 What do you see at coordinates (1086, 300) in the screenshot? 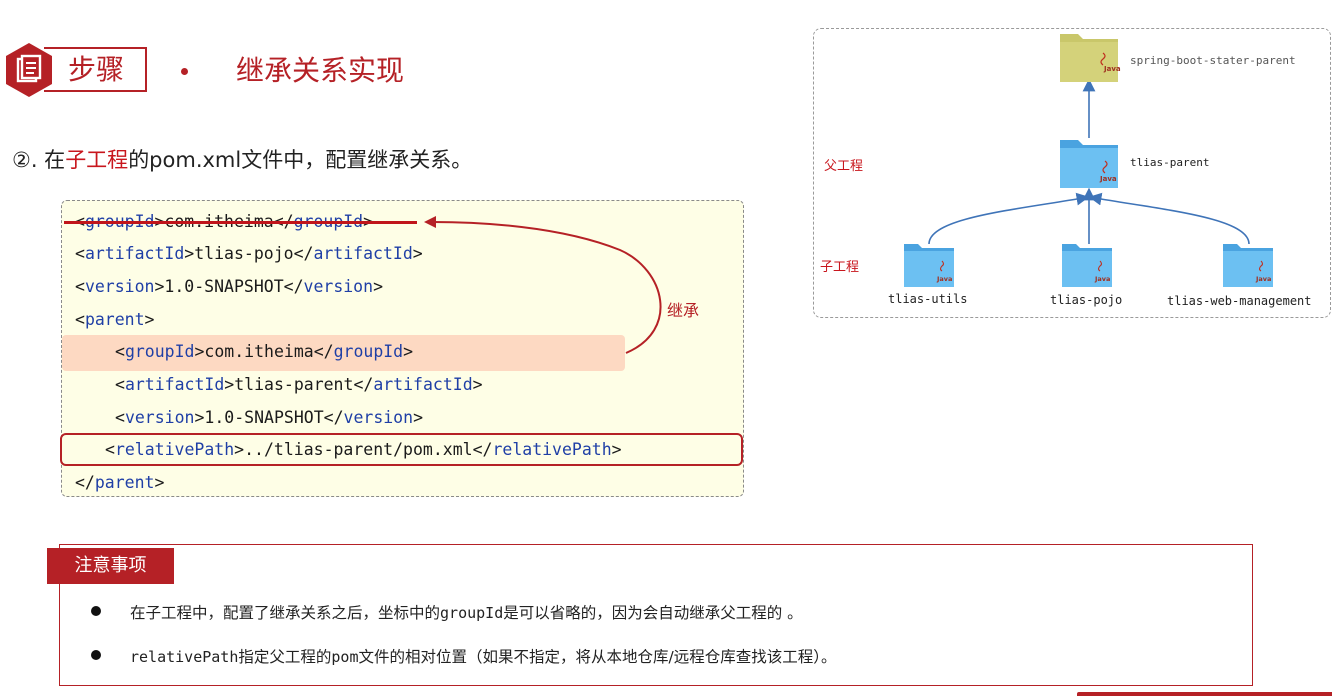
I see `child-project-label: tlias-pojo` at bounding box center [1086, 300].